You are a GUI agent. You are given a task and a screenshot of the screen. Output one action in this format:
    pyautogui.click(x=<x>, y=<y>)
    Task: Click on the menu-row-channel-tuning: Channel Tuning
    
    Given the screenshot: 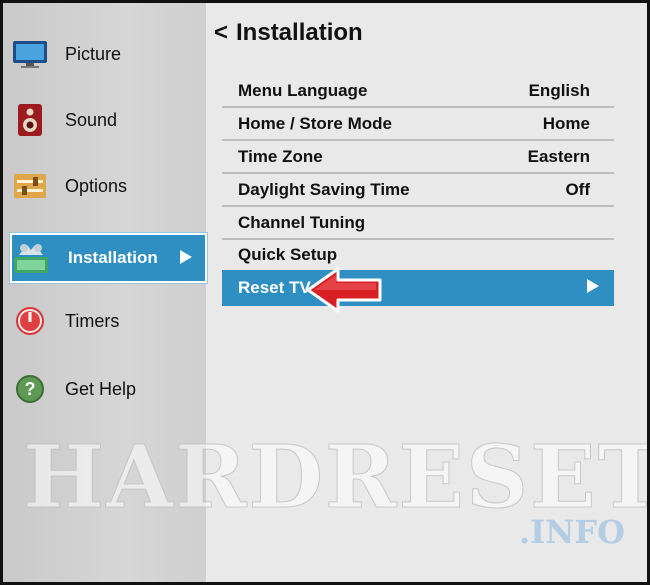 What is the action you would take?
    pyautogui.click(x=418, y=224)
    